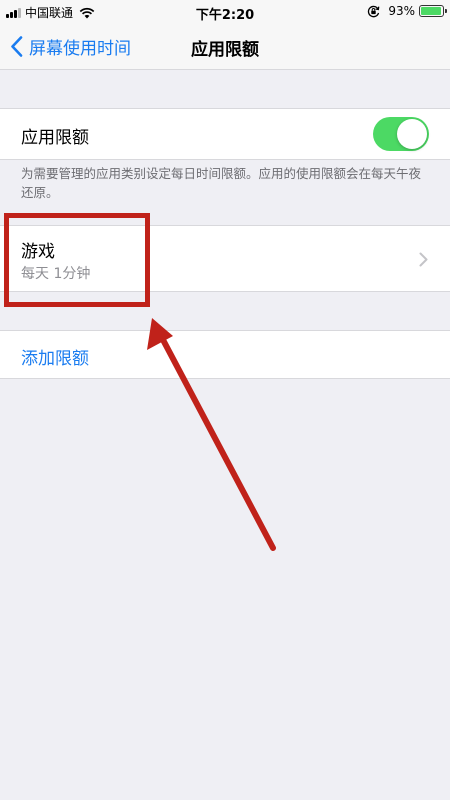 The width and height of the screenshot is (450, 800). I want to click on app-limits-toggle-group: 应用限额, so click(225, 134).